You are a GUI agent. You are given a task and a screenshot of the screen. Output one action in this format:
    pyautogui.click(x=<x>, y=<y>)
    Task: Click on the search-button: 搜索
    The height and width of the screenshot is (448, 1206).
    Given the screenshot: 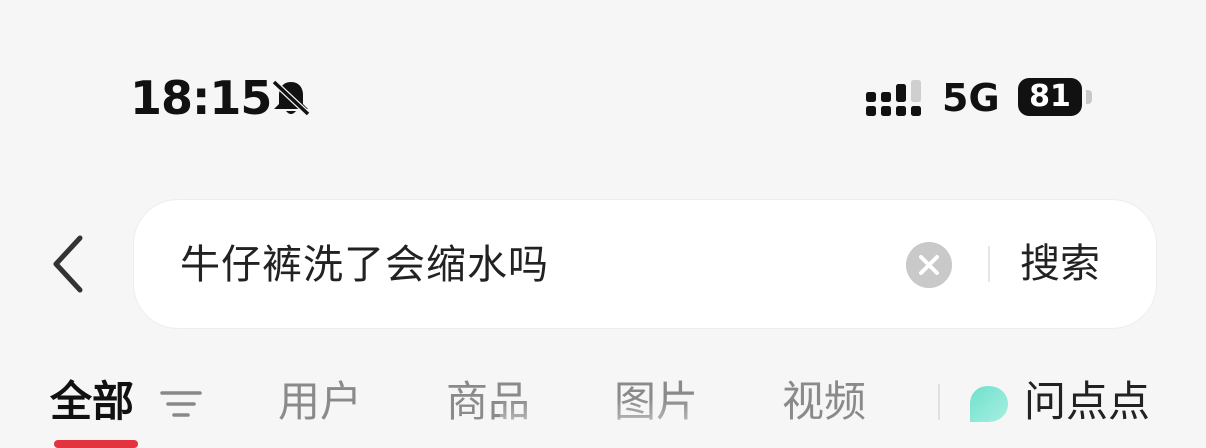 What is the action you would take?
    pyautogui.click(x=1060, y=264)
    